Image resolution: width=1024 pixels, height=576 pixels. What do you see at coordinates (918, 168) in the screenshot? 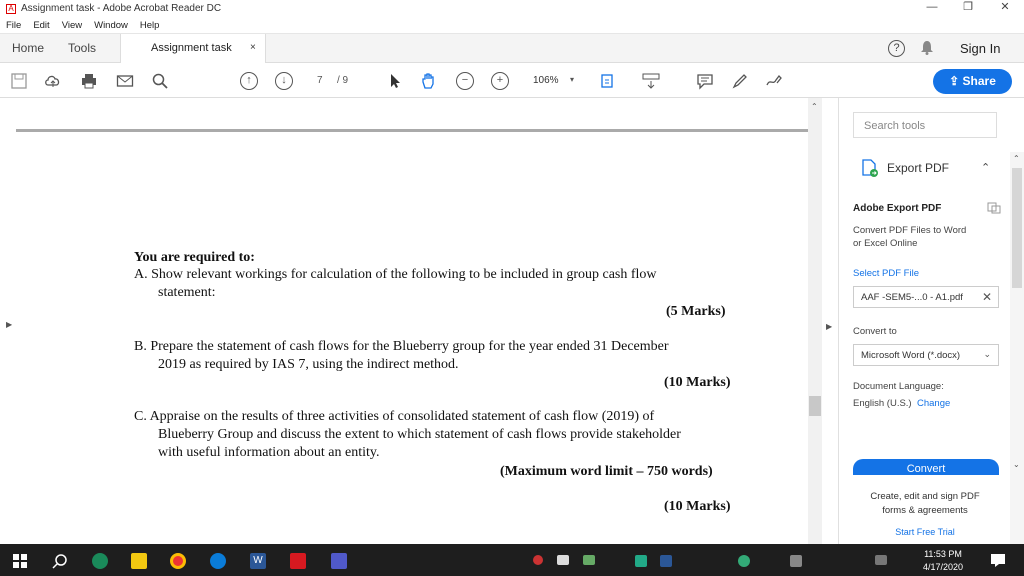
I see `export-pdf-title: Export PDF` at bounding box center [918, 168].